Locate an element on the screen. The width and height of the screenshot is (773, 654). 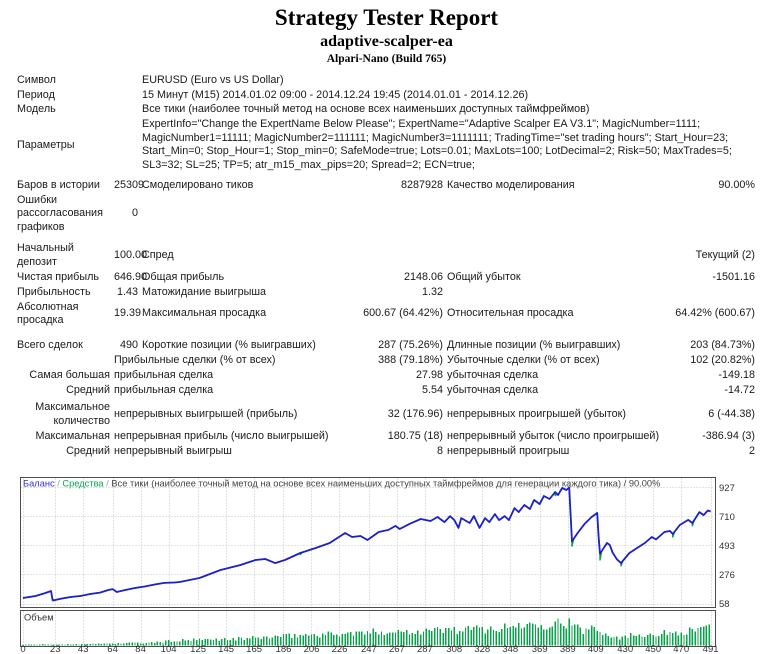
stat-cell: 100.00 is located at coordinates (131, 255).